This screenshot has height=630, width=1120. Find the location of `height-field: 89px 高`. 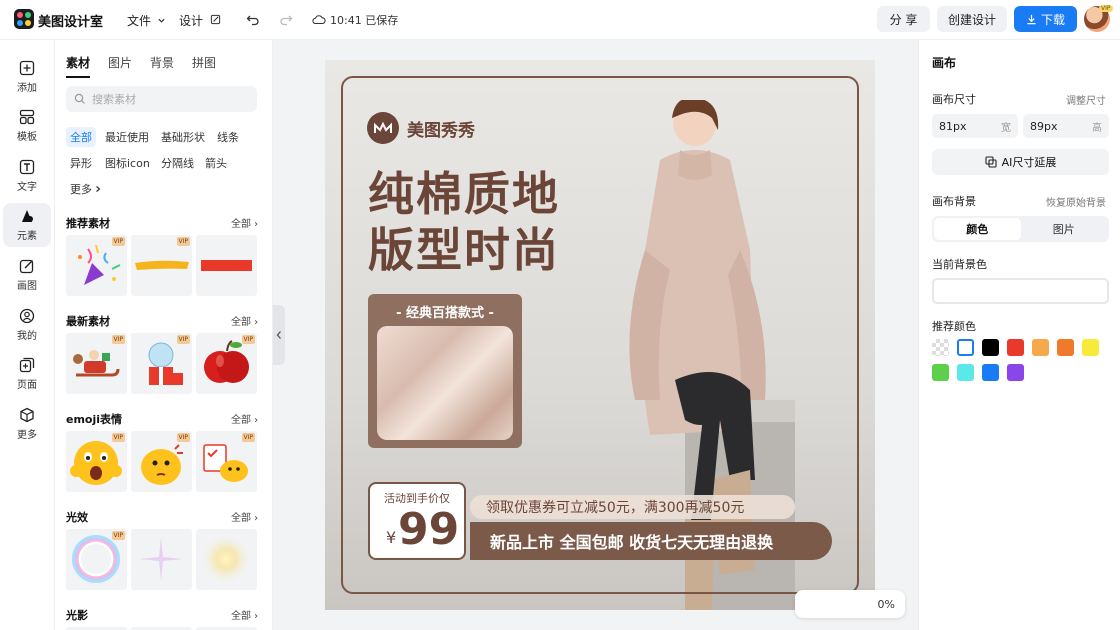

height-field: 89px 高 is located at coordinates (1066, 126).